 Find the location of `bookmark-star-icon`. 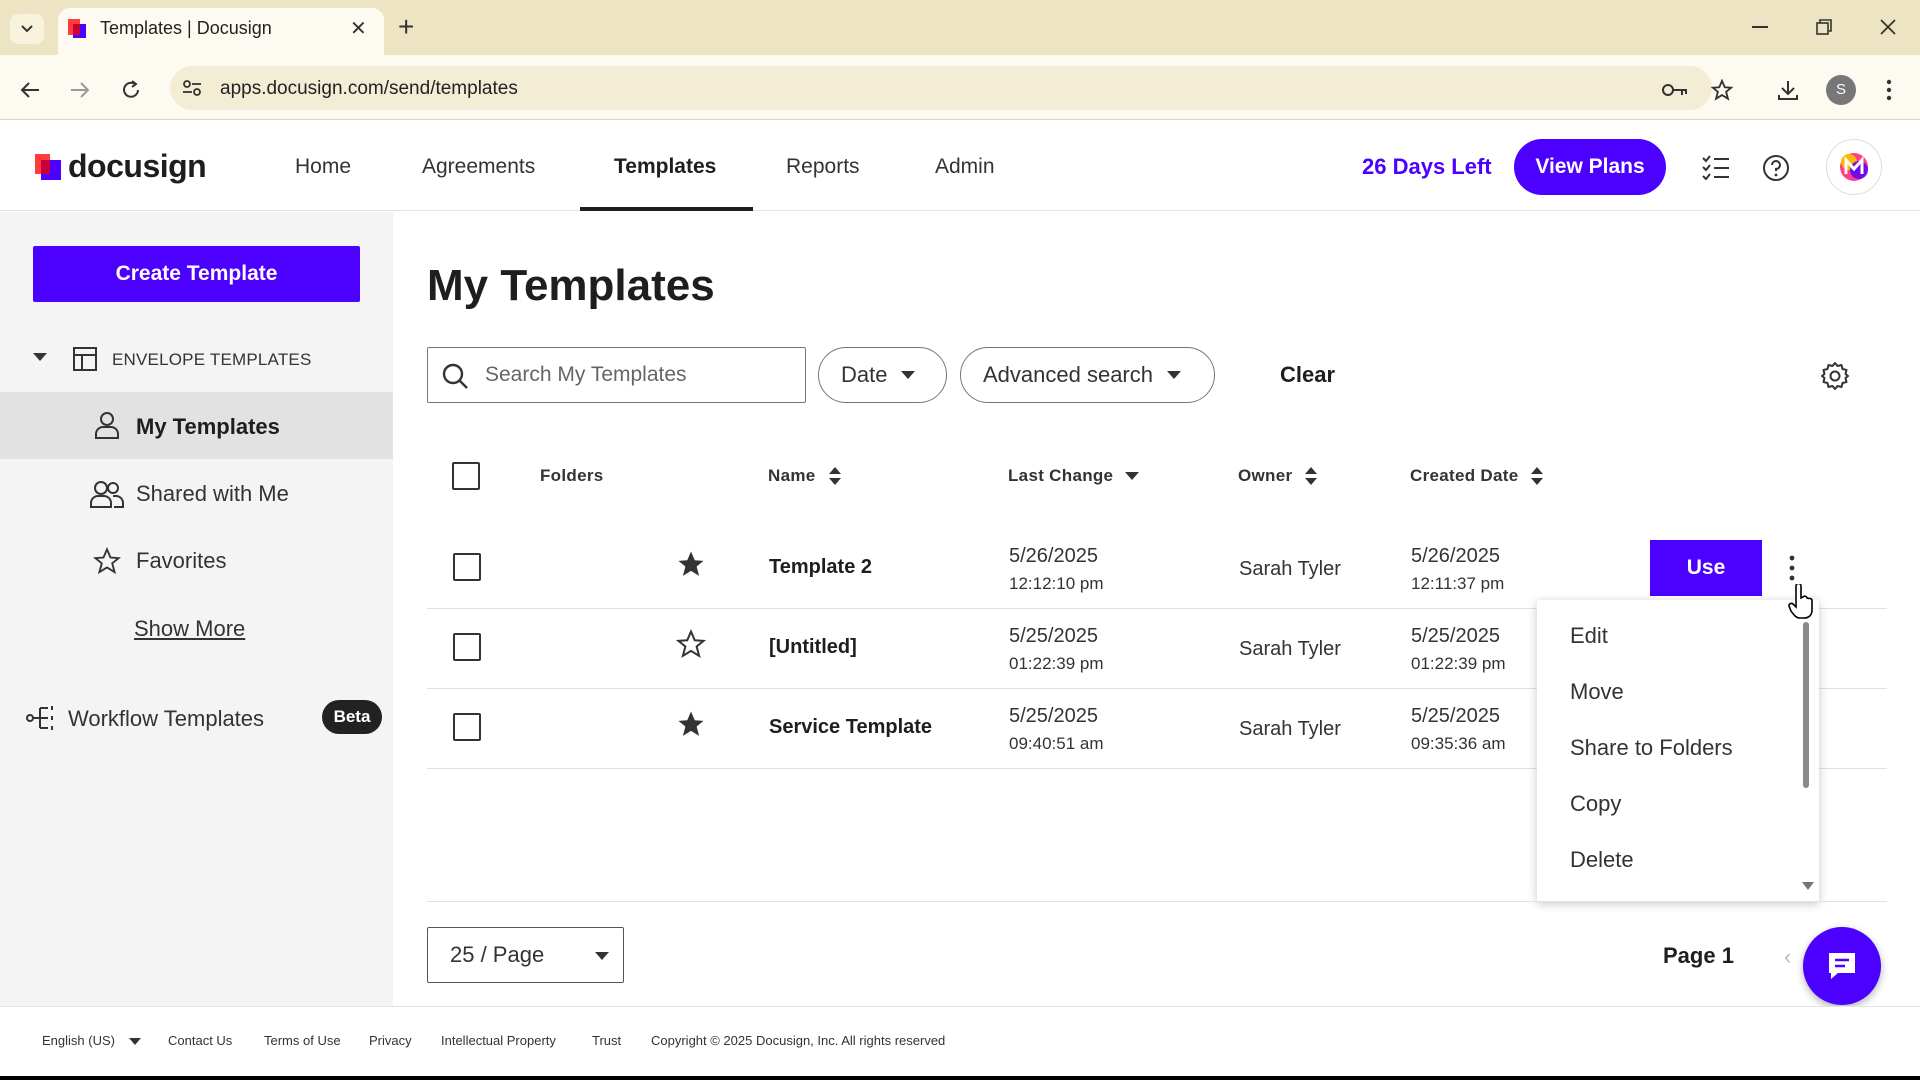

bookmark-star-icon is located at coordinates (1722, 90).